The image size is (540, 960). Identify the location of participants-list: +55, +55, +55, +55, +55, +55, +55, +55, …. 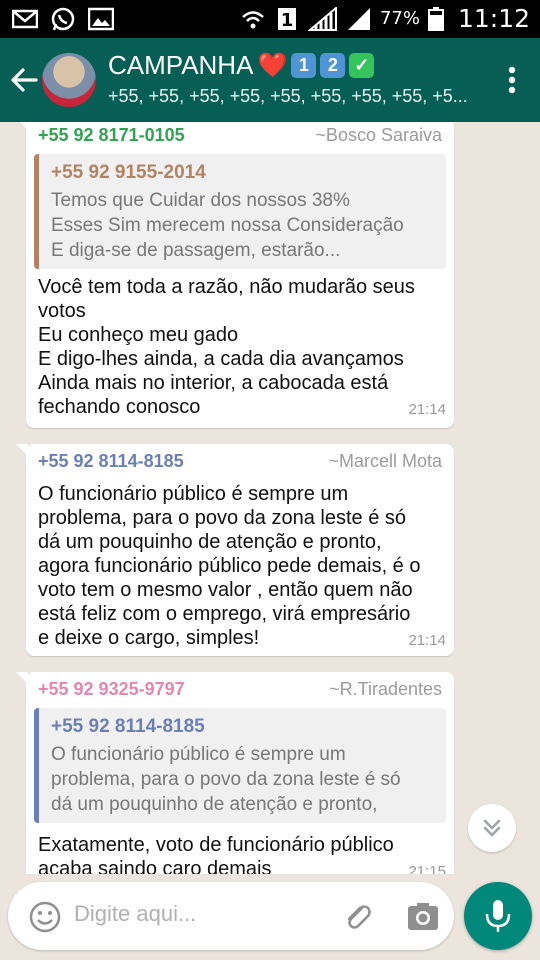
(298, 96).